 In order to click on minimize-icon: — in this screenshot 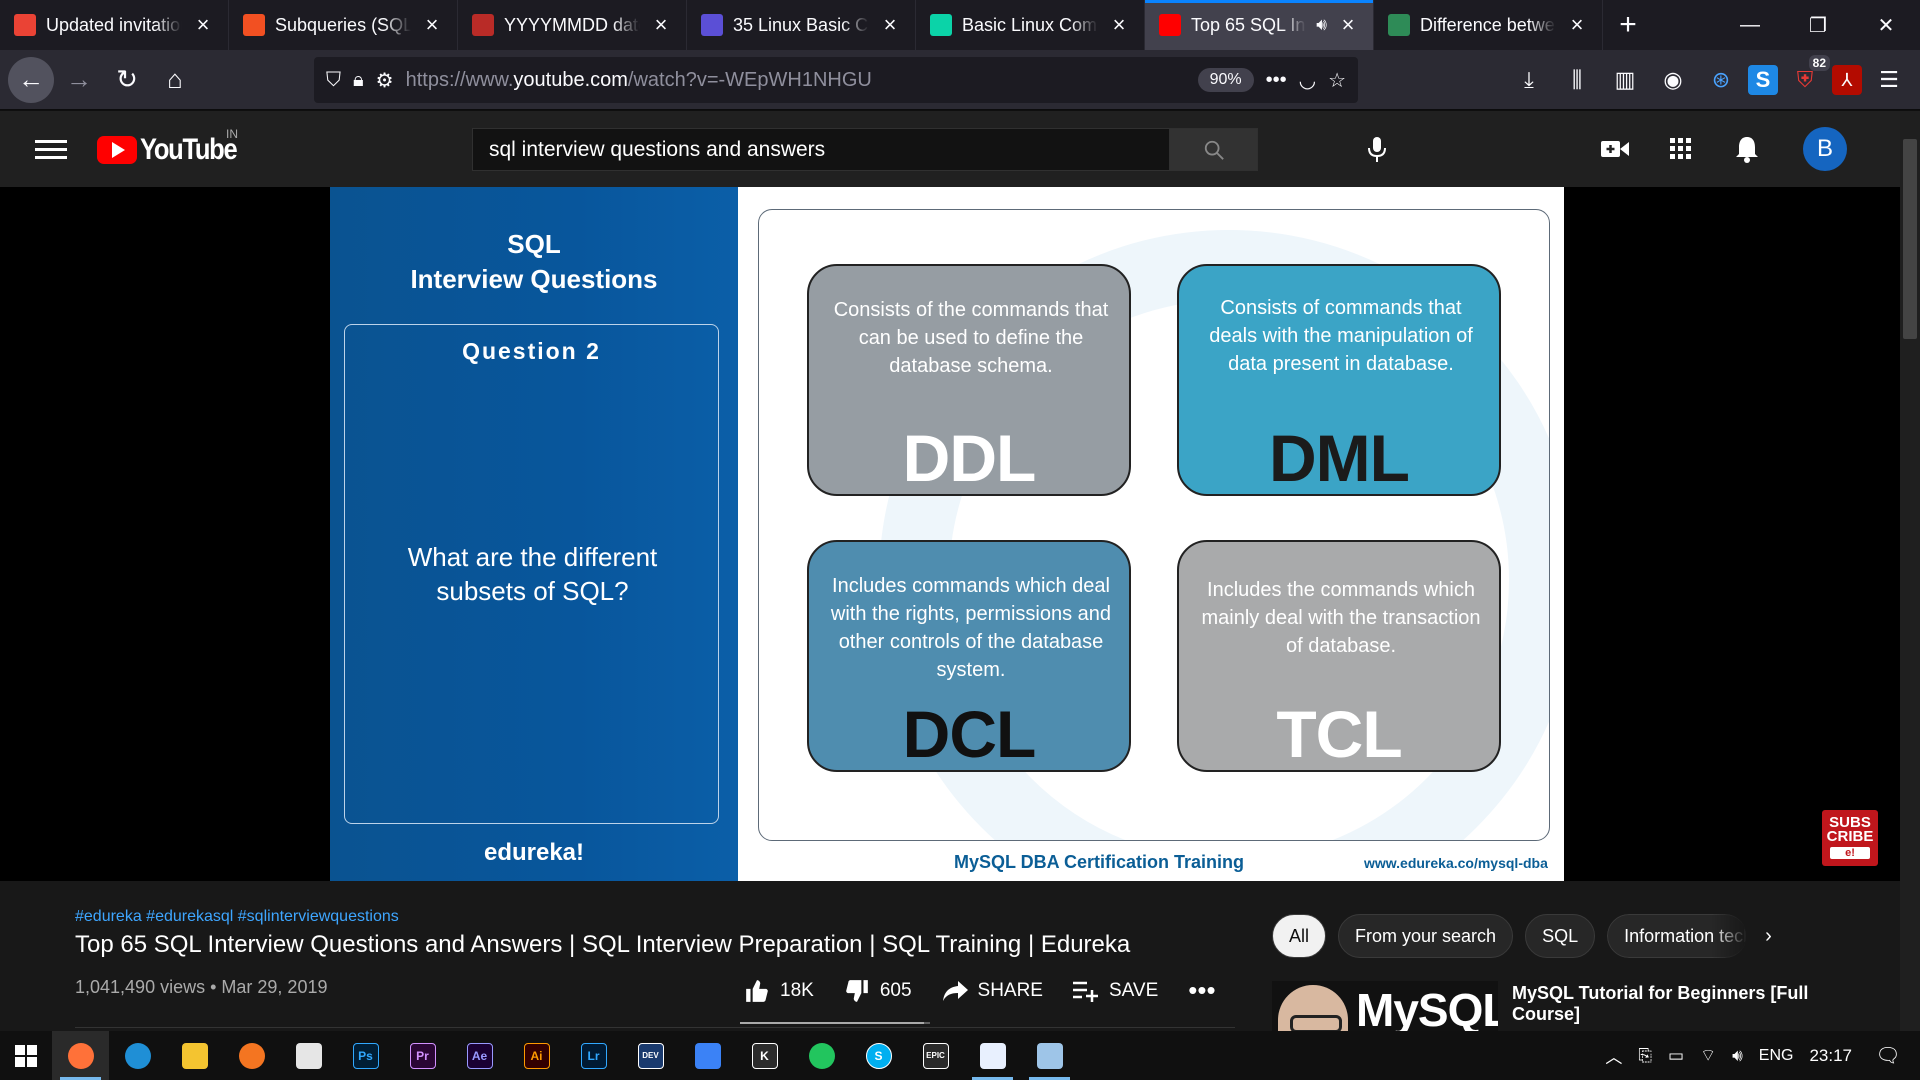, I will do `click(1750, 25)`.